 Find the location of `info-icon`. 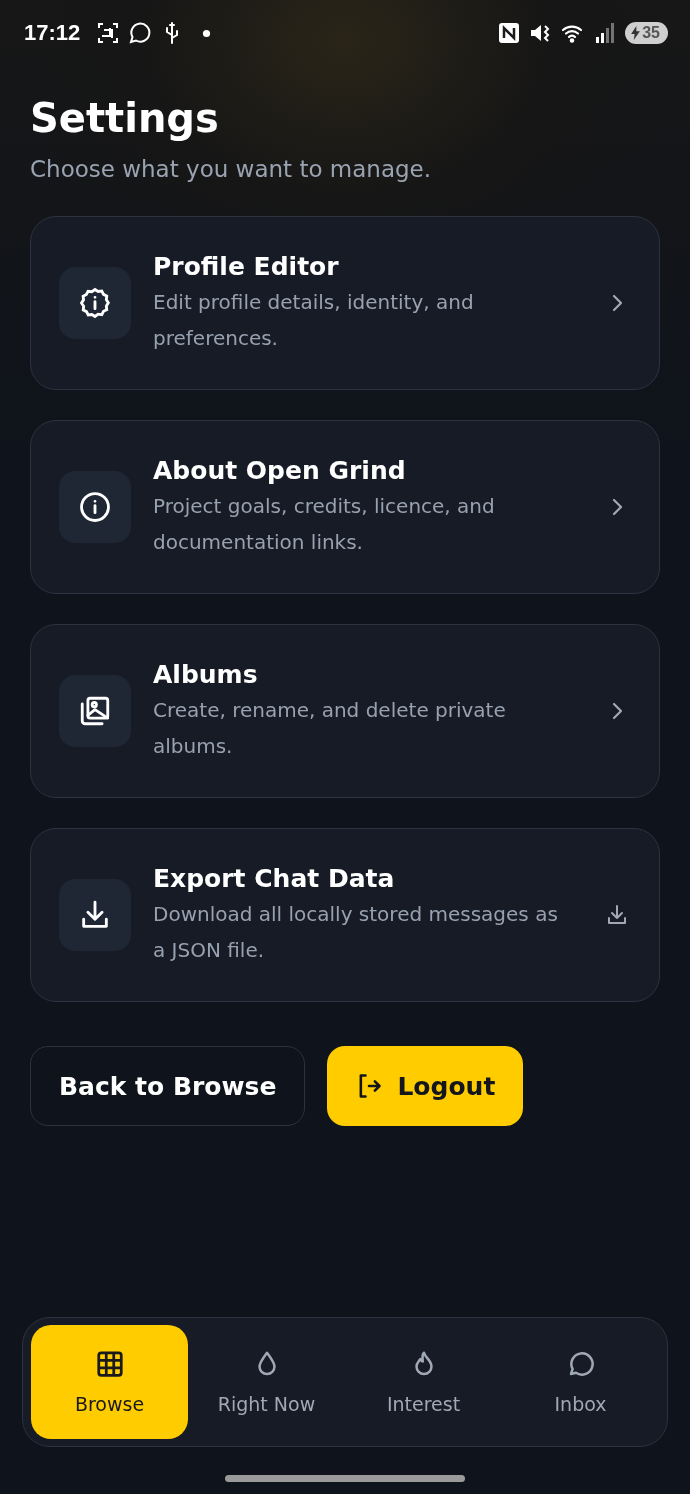

info-icon is located at coordinates (95, 507).